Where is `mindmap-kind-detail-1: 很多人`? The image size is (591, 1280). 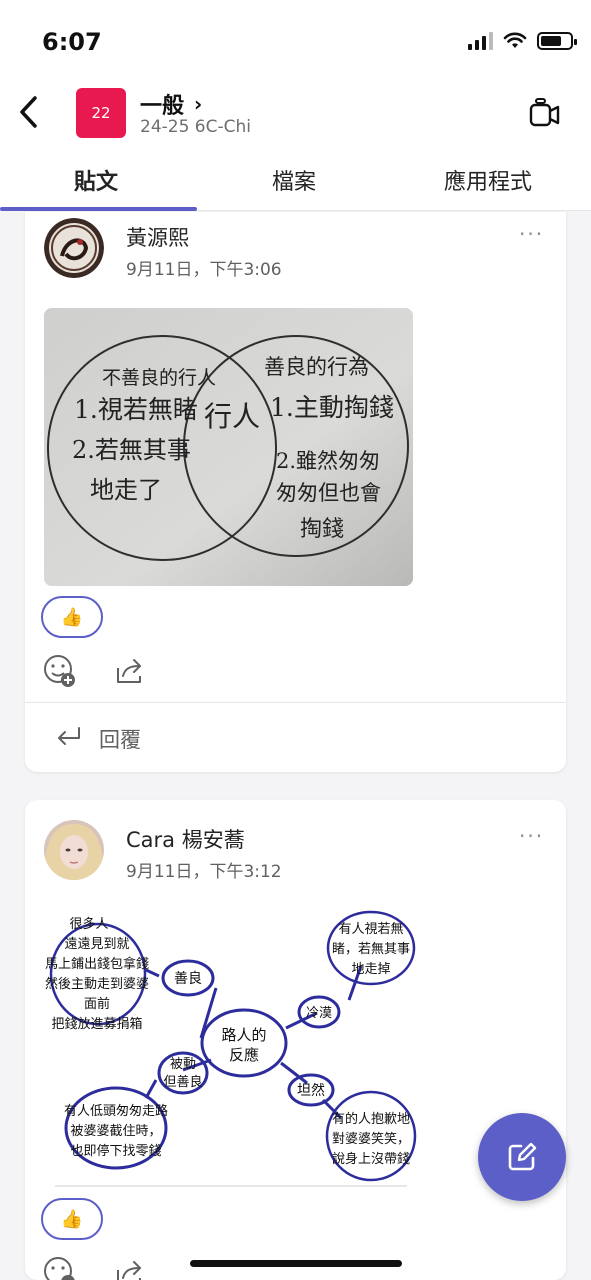 mindmap-kind-detail-1: 很多人 is located at coordinates (88, 924).